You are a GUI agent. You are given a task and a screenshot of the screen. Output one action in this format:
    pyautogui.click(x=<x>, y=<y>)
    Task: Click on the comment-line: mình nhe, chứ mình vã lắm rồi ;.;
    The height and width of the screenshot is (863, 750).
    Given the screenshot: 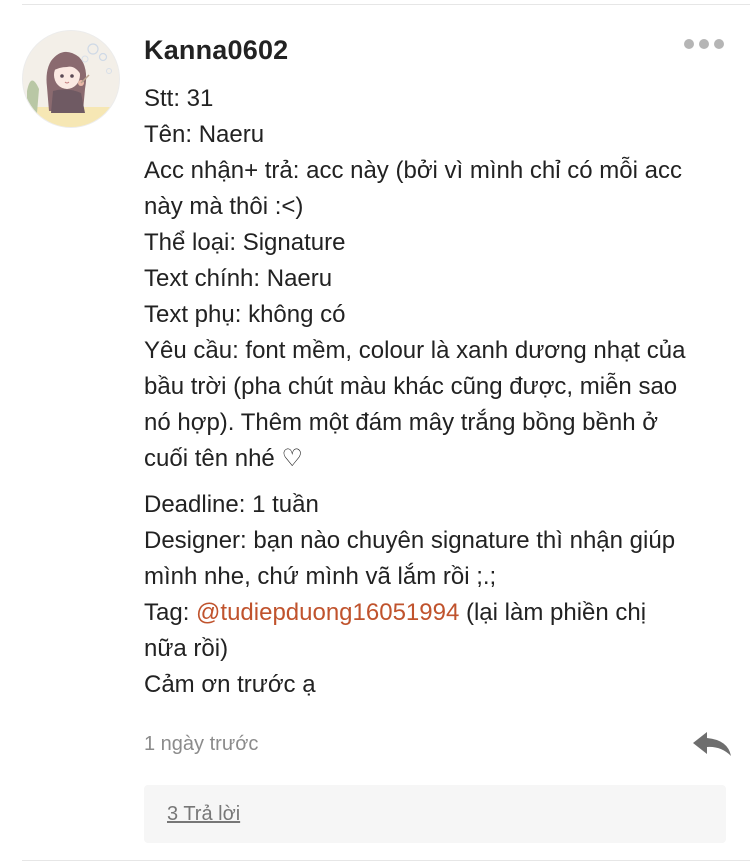 What is the action you would take?
    pyautogui.click(x=320, y=576)
    